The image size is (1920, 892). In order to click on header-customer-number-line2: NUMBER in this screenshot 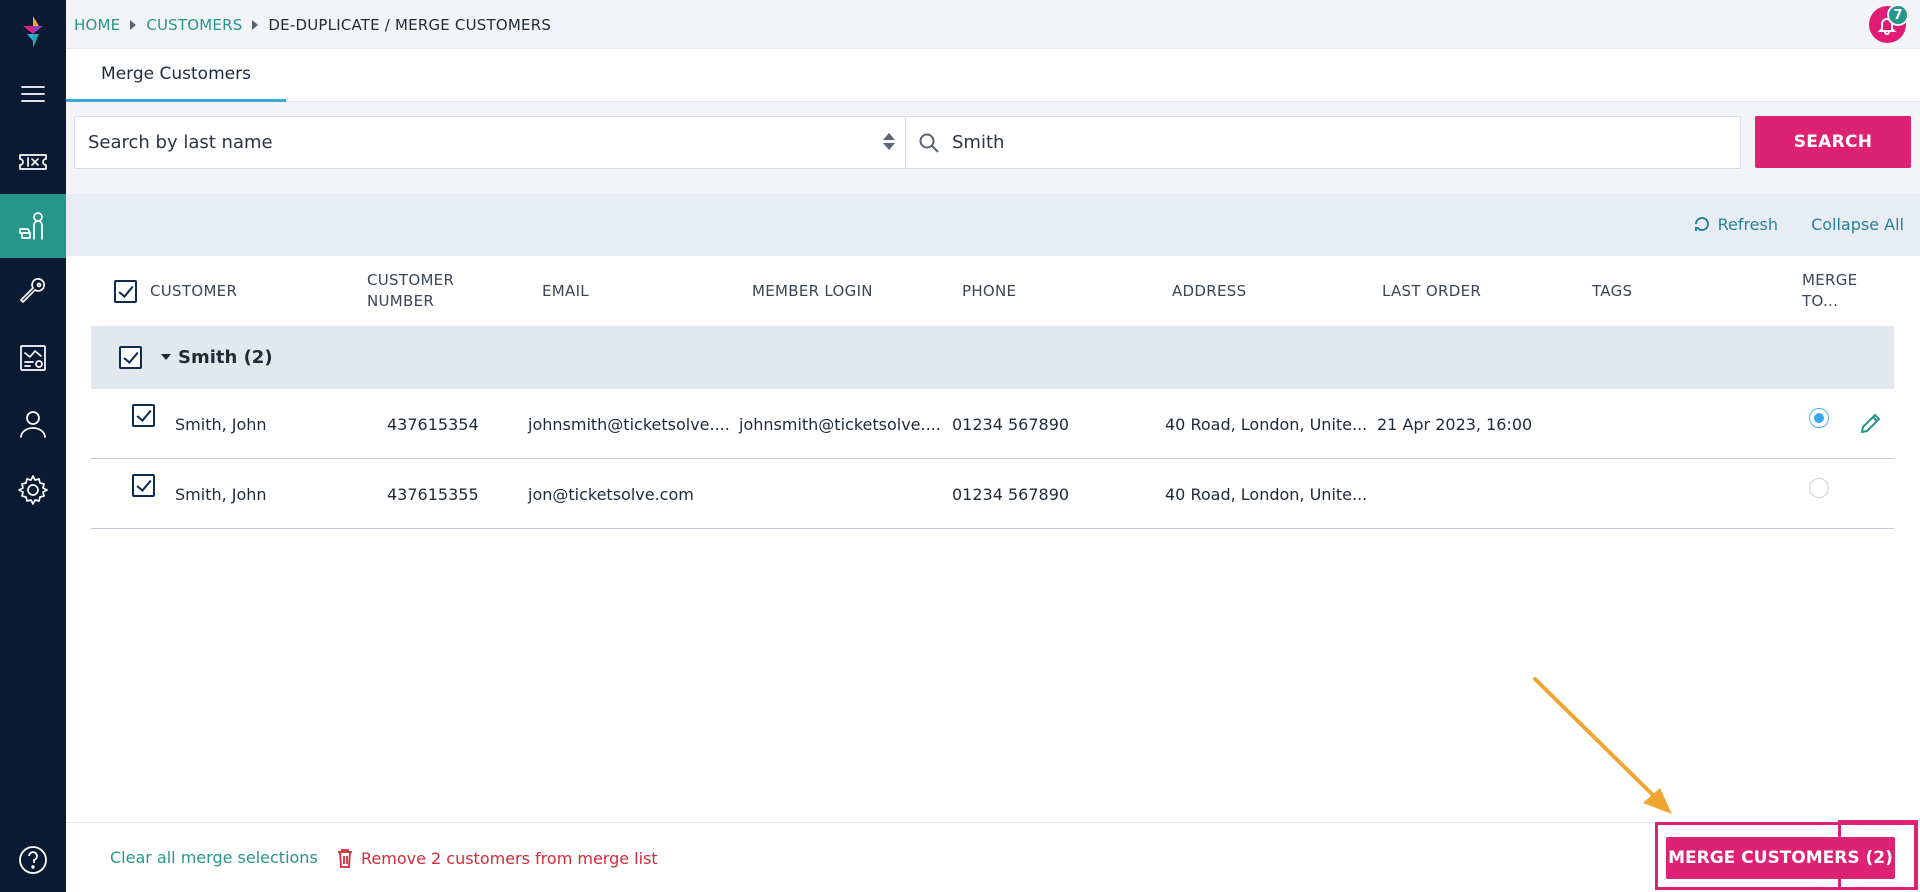, I will do `click(401, 301)`.